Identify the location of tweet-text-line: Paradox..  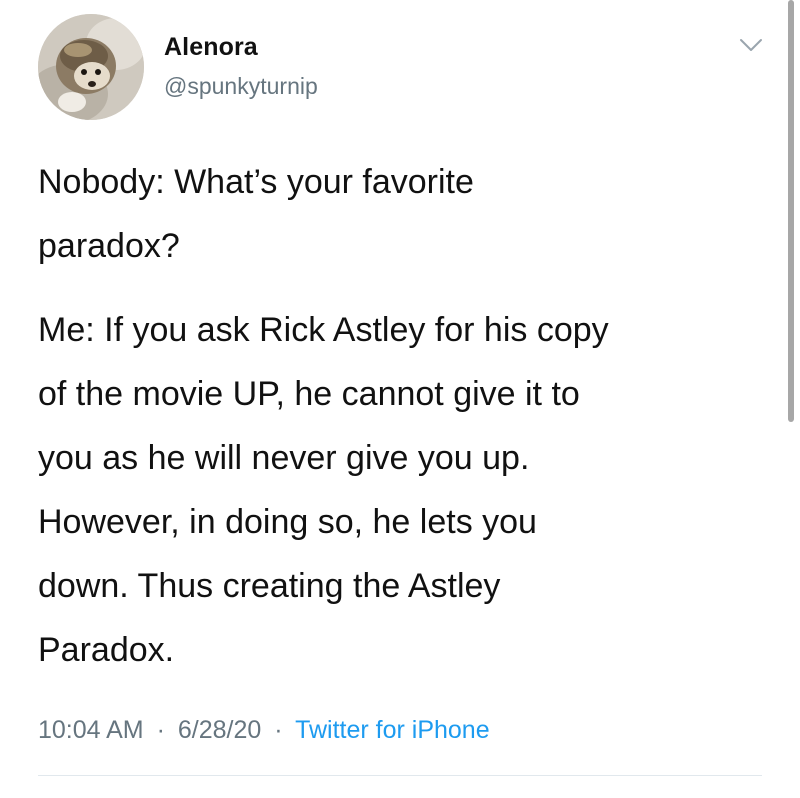
(106, 650).